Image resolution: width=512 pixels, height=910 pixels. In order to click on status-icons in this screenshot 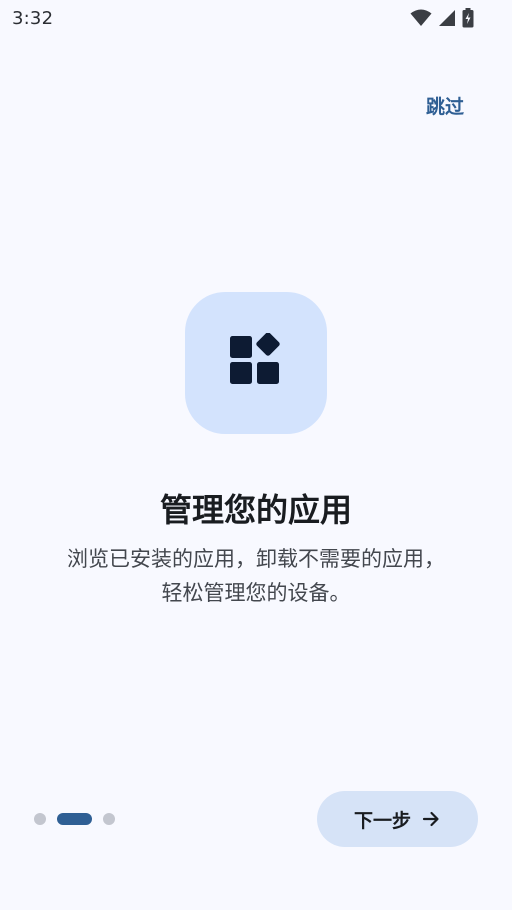, I will do `click(442, 18)`.